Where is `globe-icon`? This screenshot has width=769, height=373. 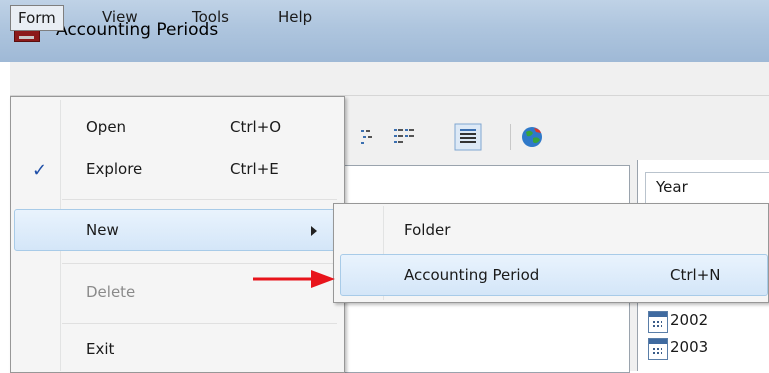
globe-icon is located at coordinates (532, 137).